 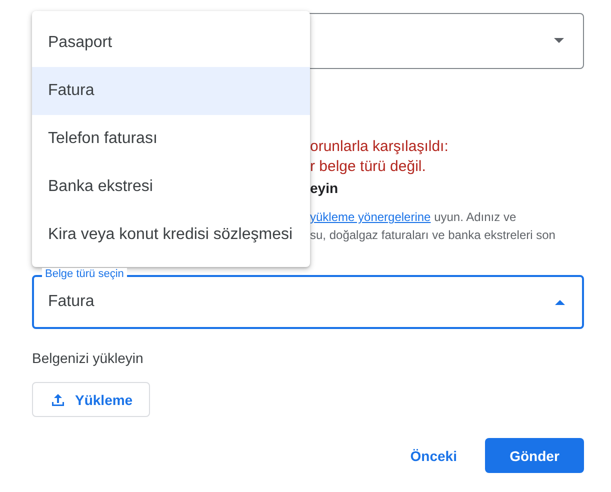 What do you see at coordinates (84, 274) in the screenshot?
I see `field-label: Belge türü seçin` at bounding box center [84, 274].